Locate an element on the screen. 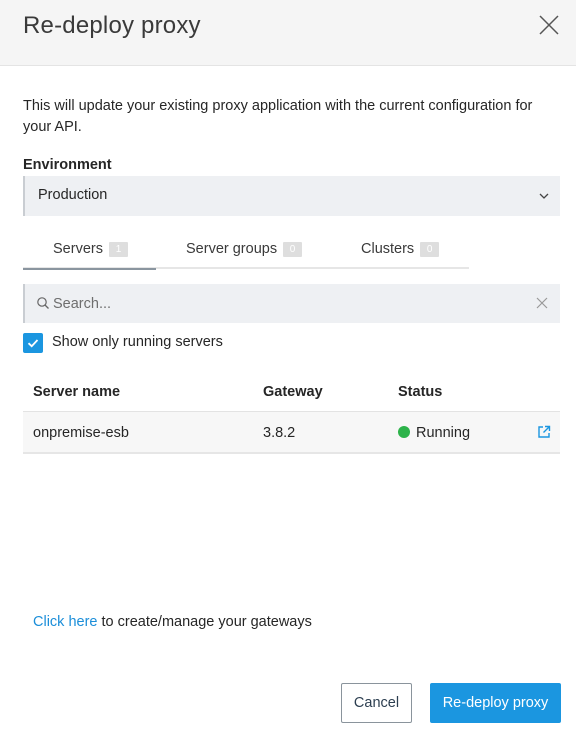  tab-clusters: Clusters 0 is located at coordinates (400, 255).